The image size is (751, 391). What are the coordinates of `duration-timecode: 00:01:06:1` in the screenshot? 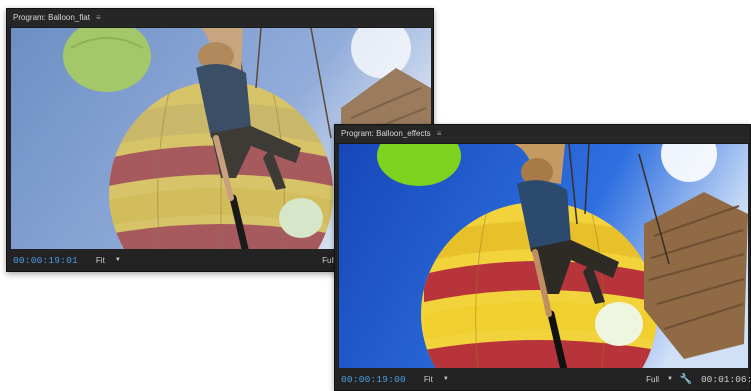 It's located at (725, 379).